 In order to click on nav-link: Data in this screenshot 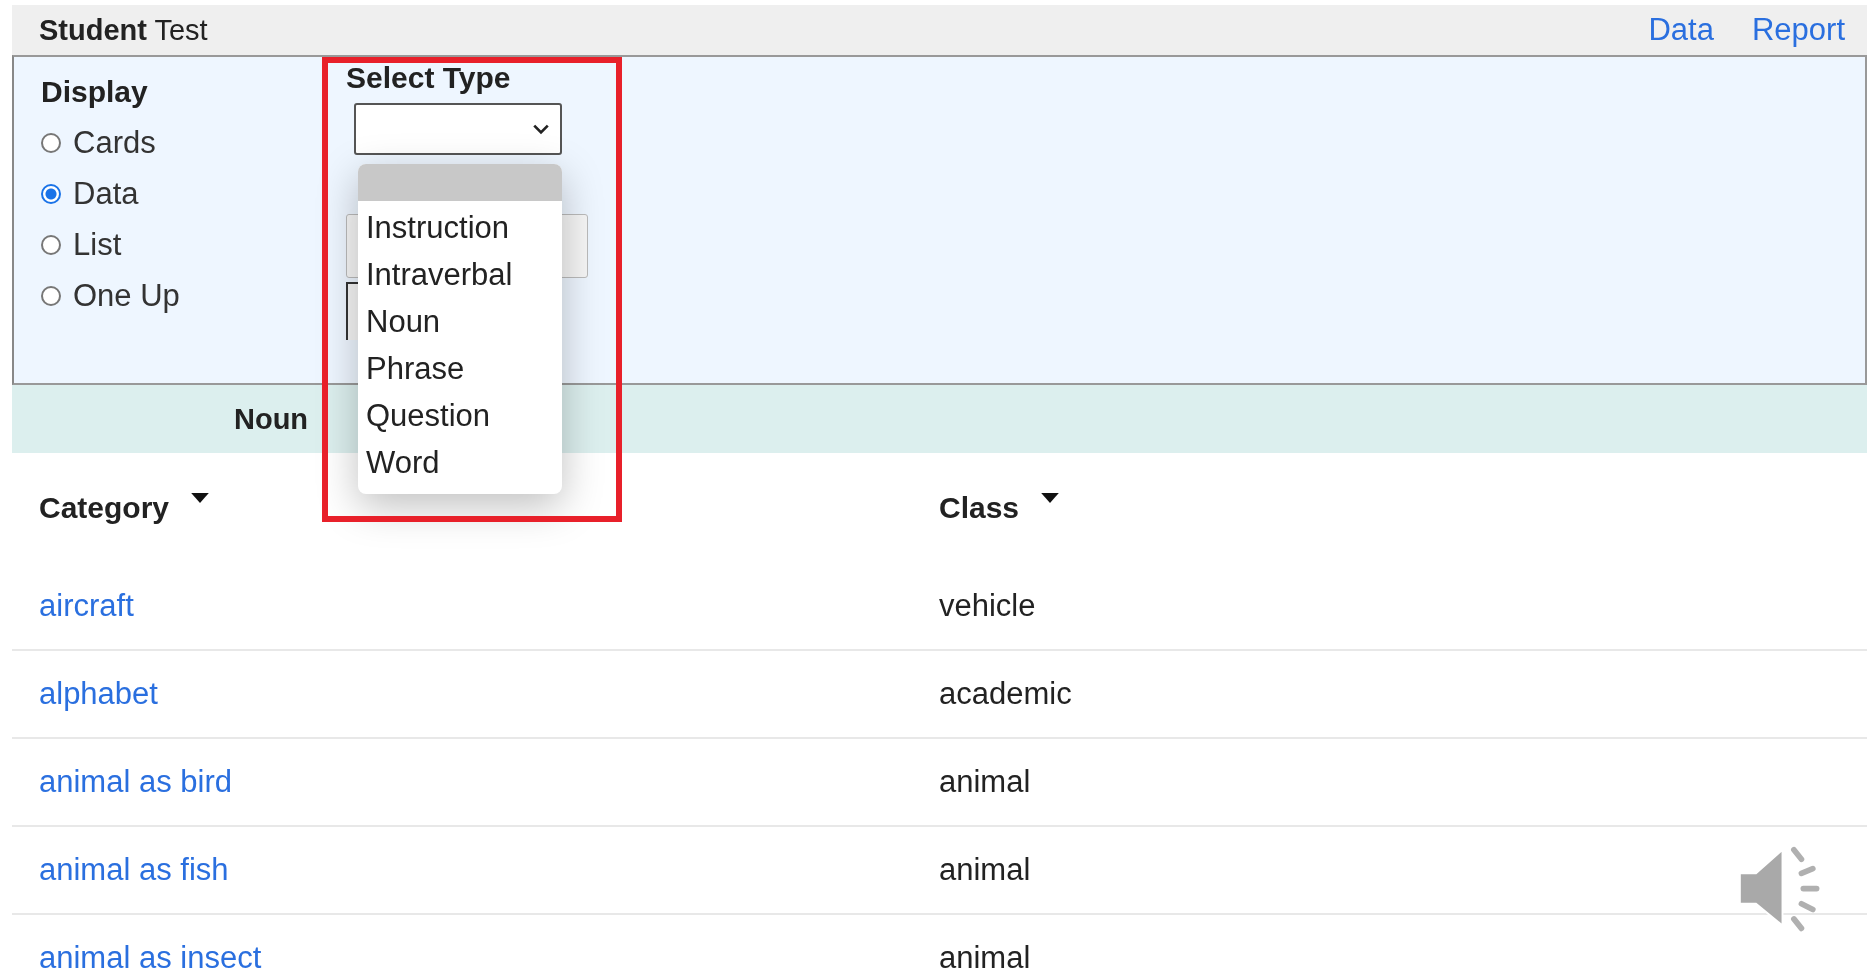, I will do `click(1681, 30)`.